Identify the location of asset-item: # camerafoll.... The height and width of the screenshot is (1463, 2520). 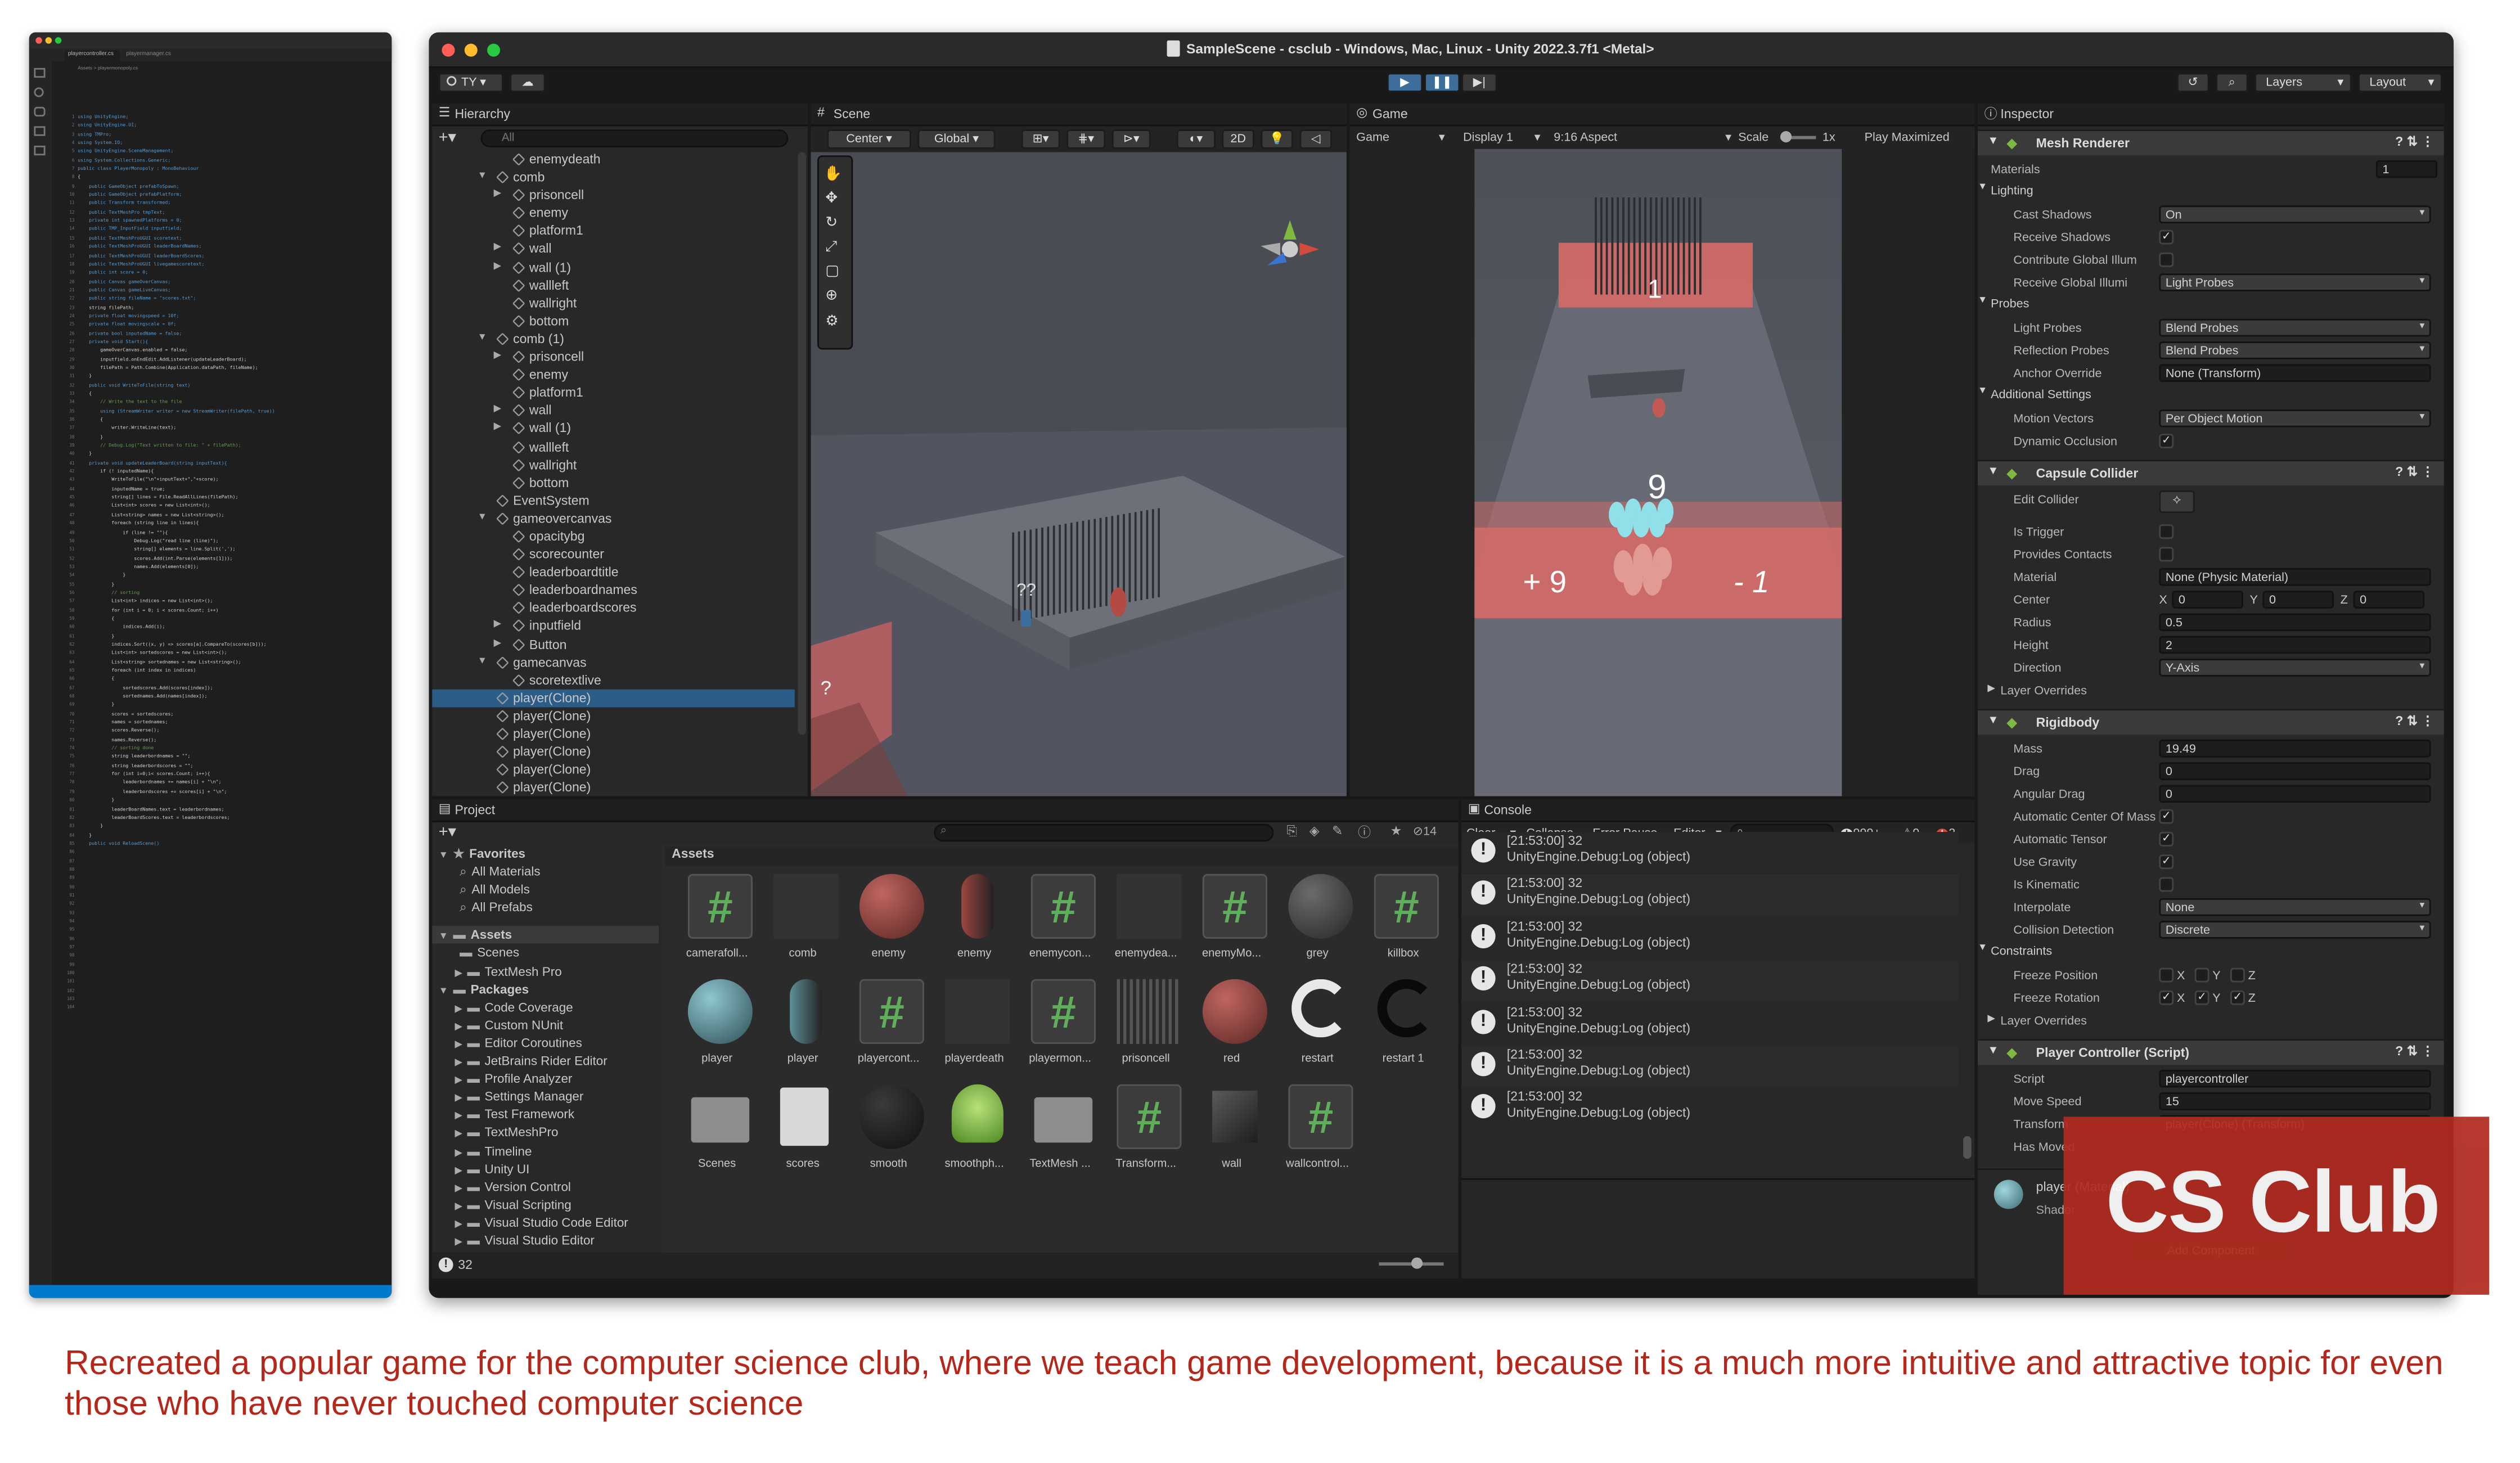
(717, 926).